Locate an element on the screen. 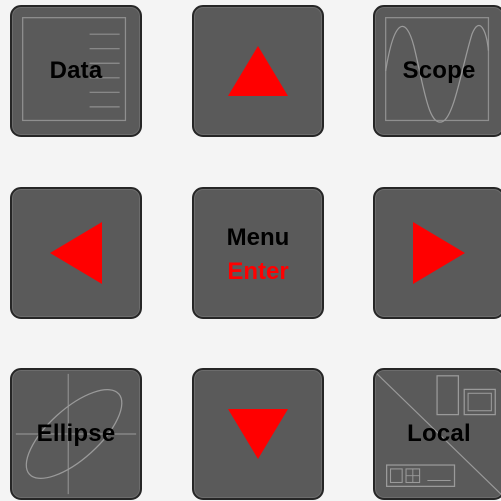 Image resolution: width=501 pixels, height=501 pixels. up-arrow-button is located at coordinates (258, 71).